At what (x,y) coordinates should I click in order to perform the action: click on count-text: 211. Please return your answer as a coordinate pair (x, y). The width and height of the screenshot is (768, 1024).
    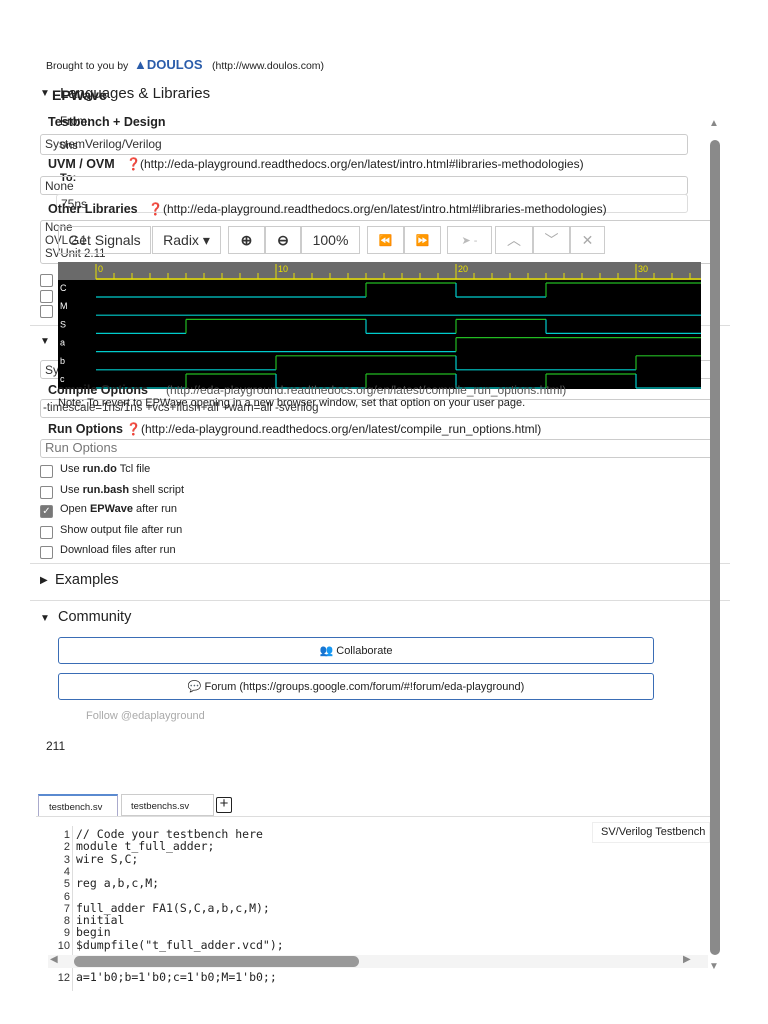
    Looking at the image, I should click on (56, 746).